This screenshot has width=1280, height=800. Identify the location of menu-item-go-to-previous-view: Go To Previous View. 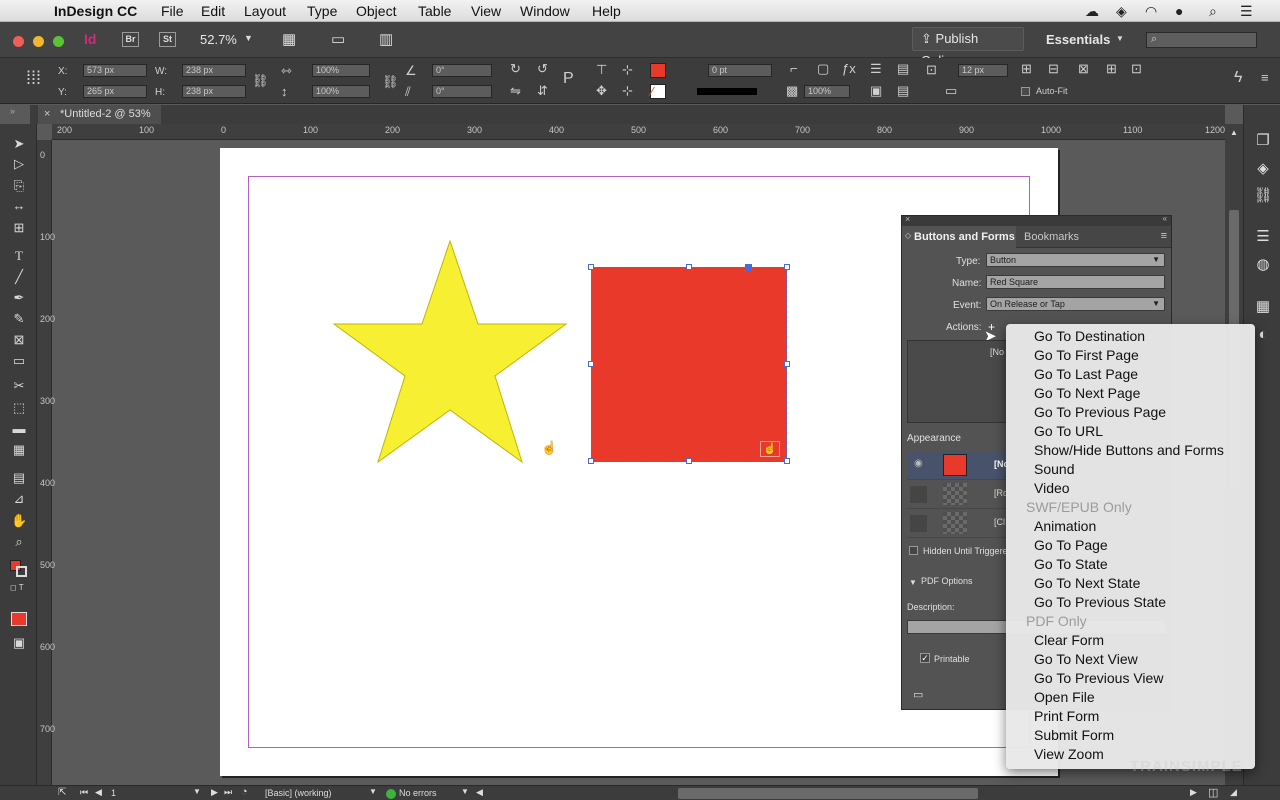
(1098, 678).